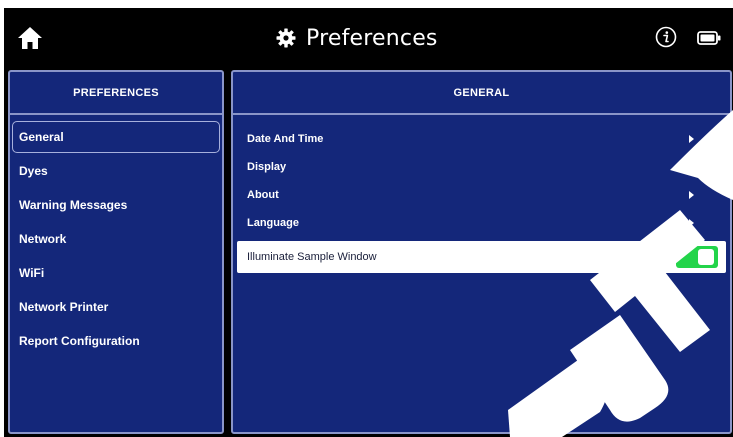  What do you see at coordinates (481, 139) in the screenshot?
I see `settings-item-date-and-time: Date And Time` at bounding box center [481, 139].